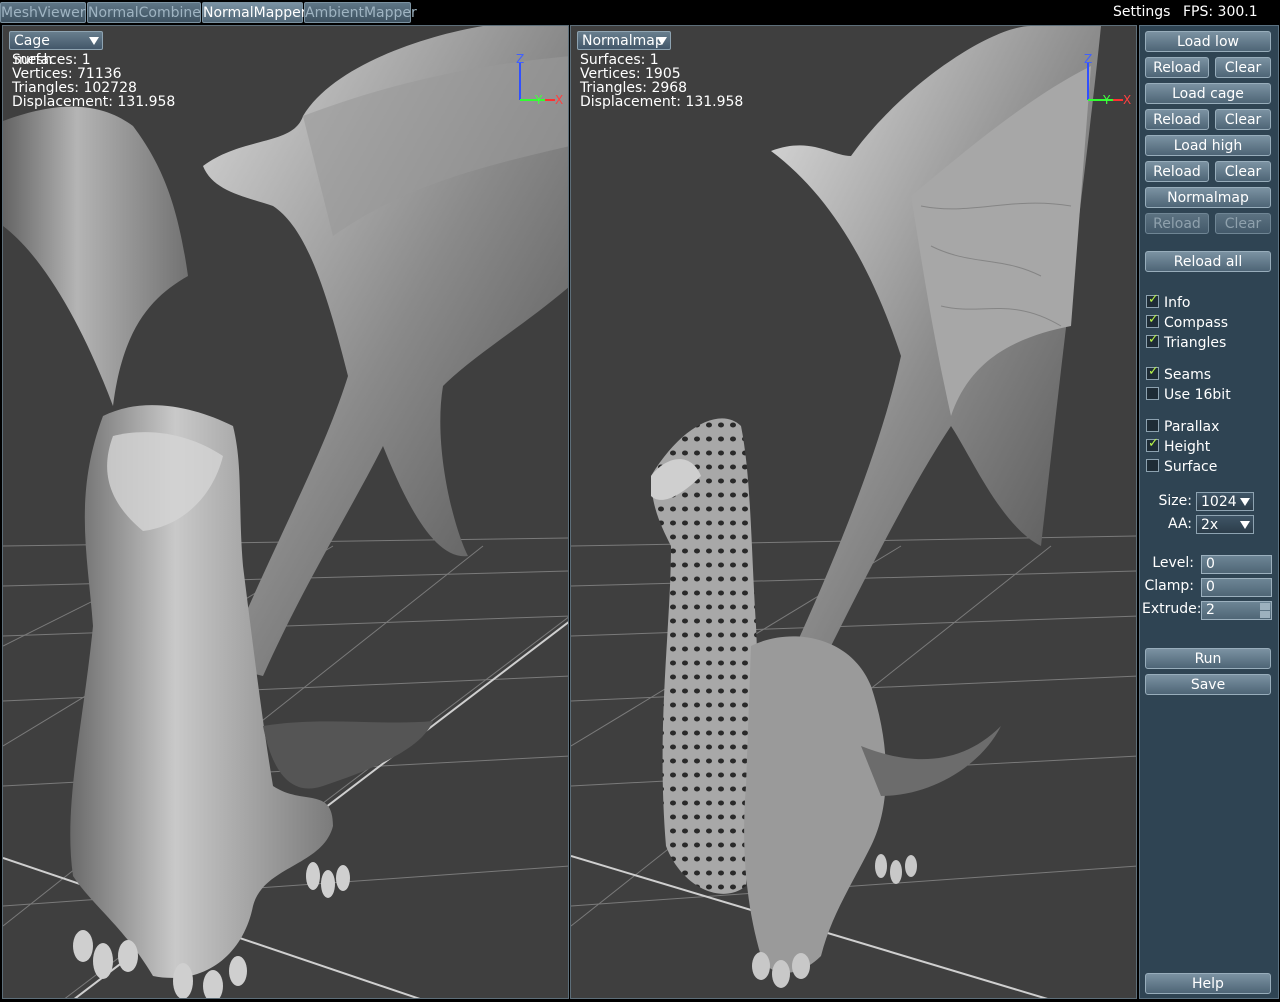  I want to click on load-high-button: Load high, so click(1208, 145).